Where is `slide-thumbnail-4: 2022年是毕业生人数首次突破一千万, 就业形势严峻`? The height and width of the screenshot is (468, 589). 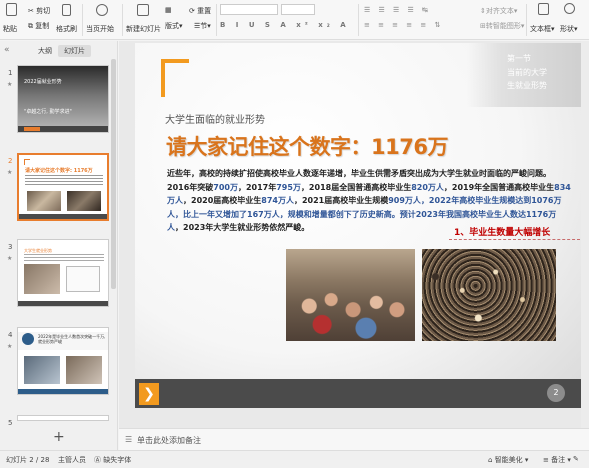
slide-thumbnail-4: 2022年是毕业生人数首次突破一千万, 就业形势严峻 is located at coordinates (63, 361).